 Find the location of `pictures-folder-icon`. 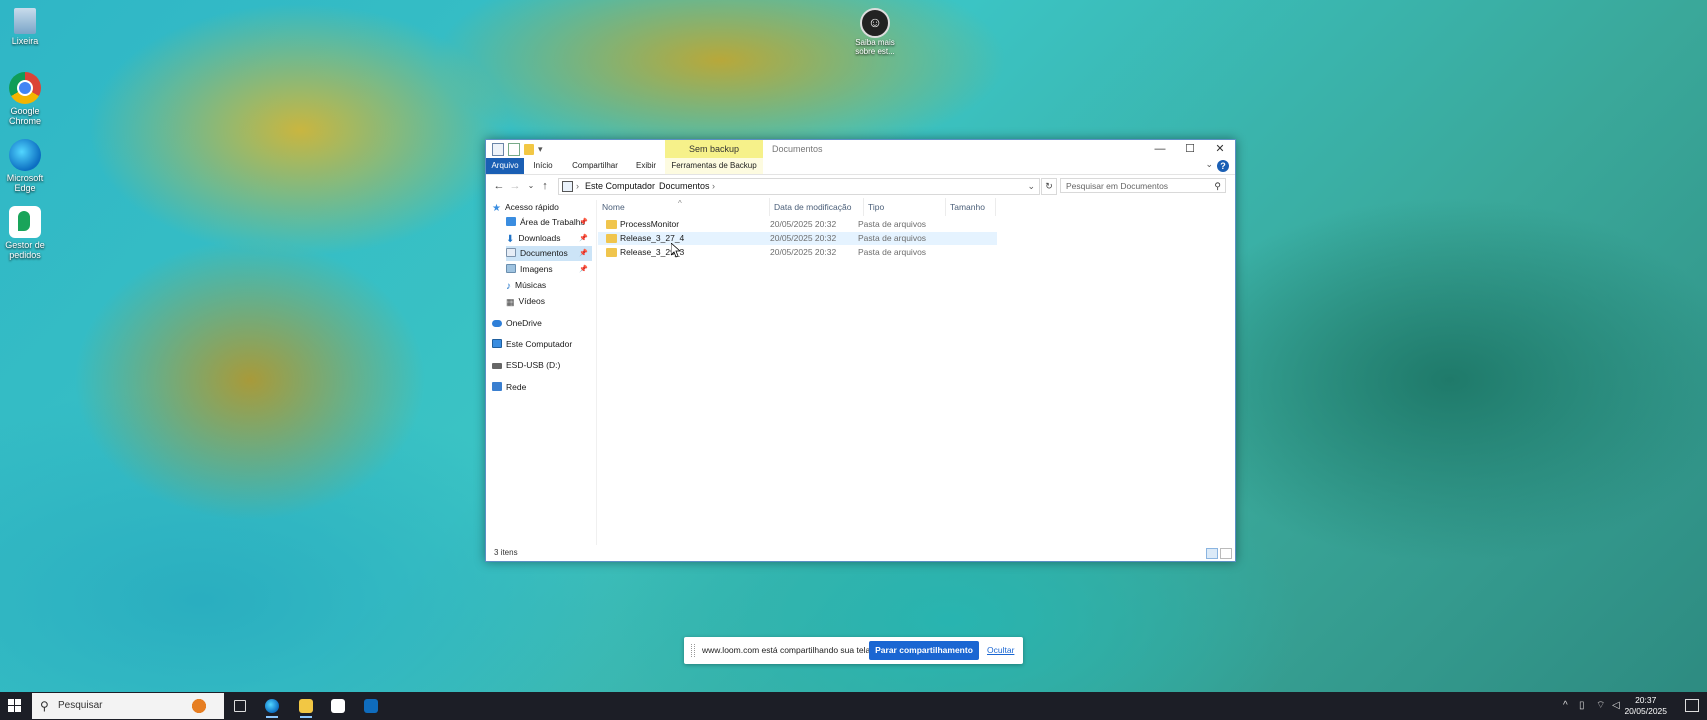

pictures-folder-icon is located at coordinates (511, 268).